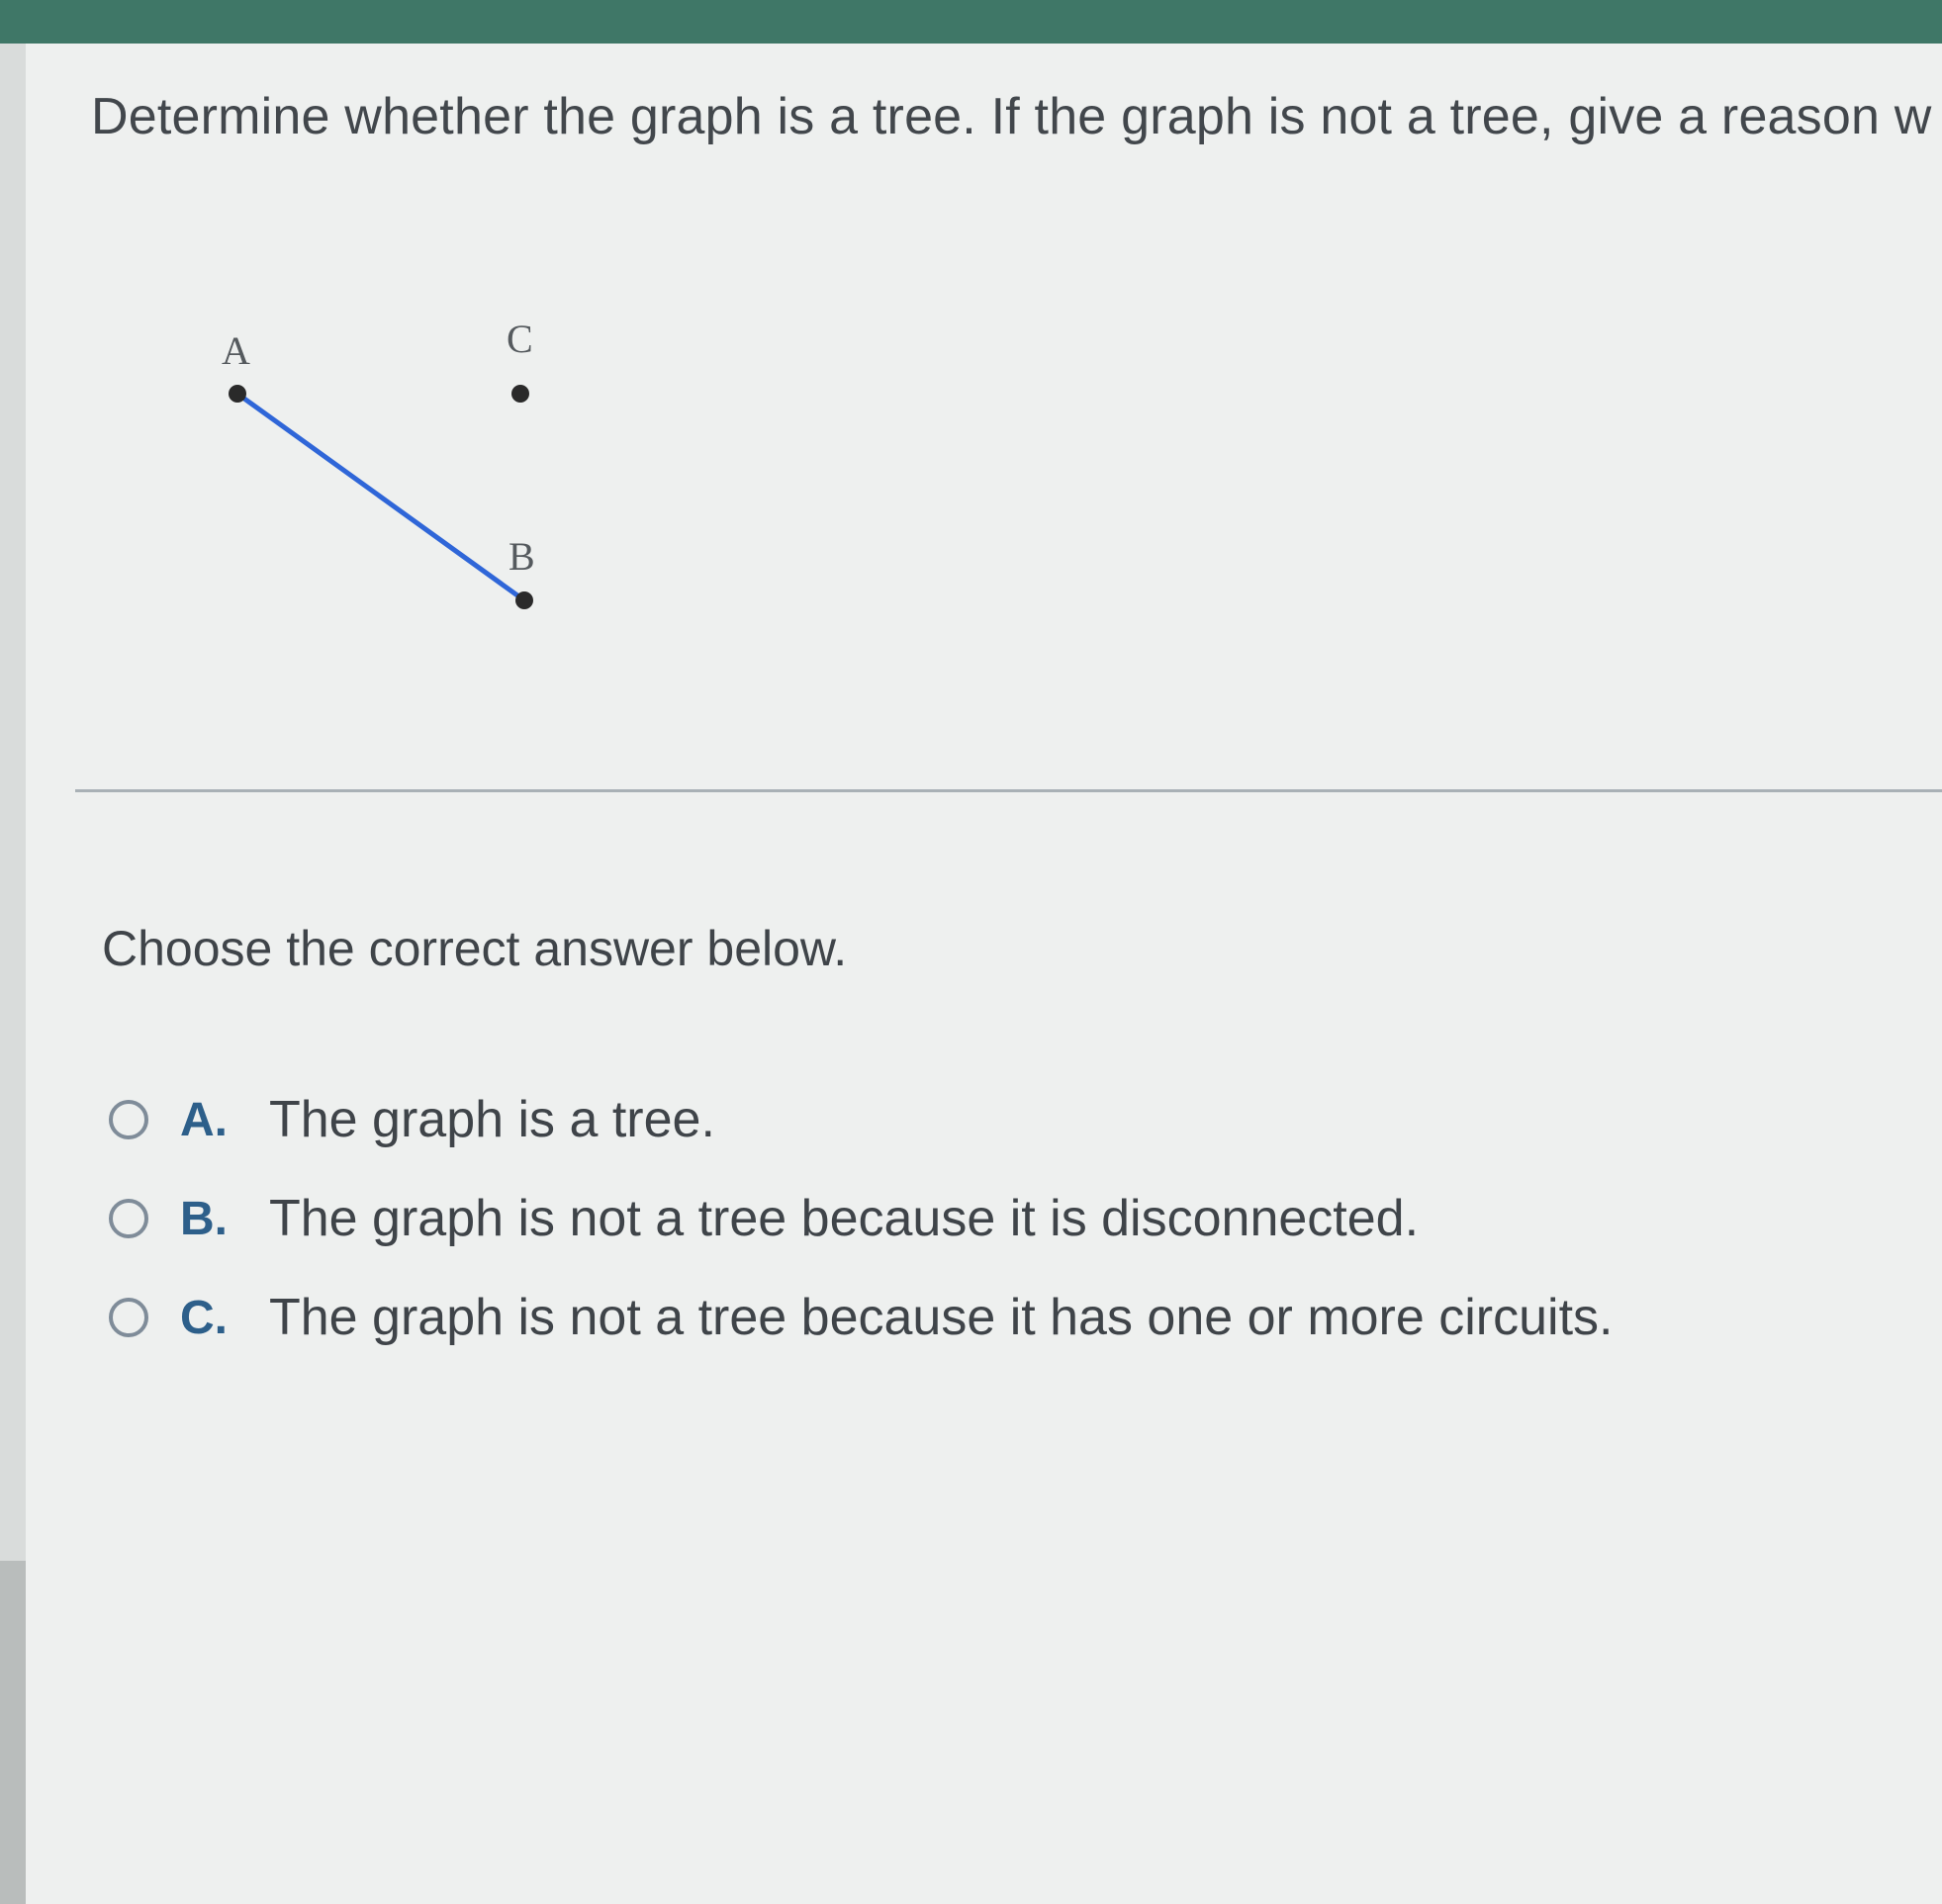  Describe the element at coordinates (204, 1218) in the screenshot. I see `option-letter: B.` at that location.